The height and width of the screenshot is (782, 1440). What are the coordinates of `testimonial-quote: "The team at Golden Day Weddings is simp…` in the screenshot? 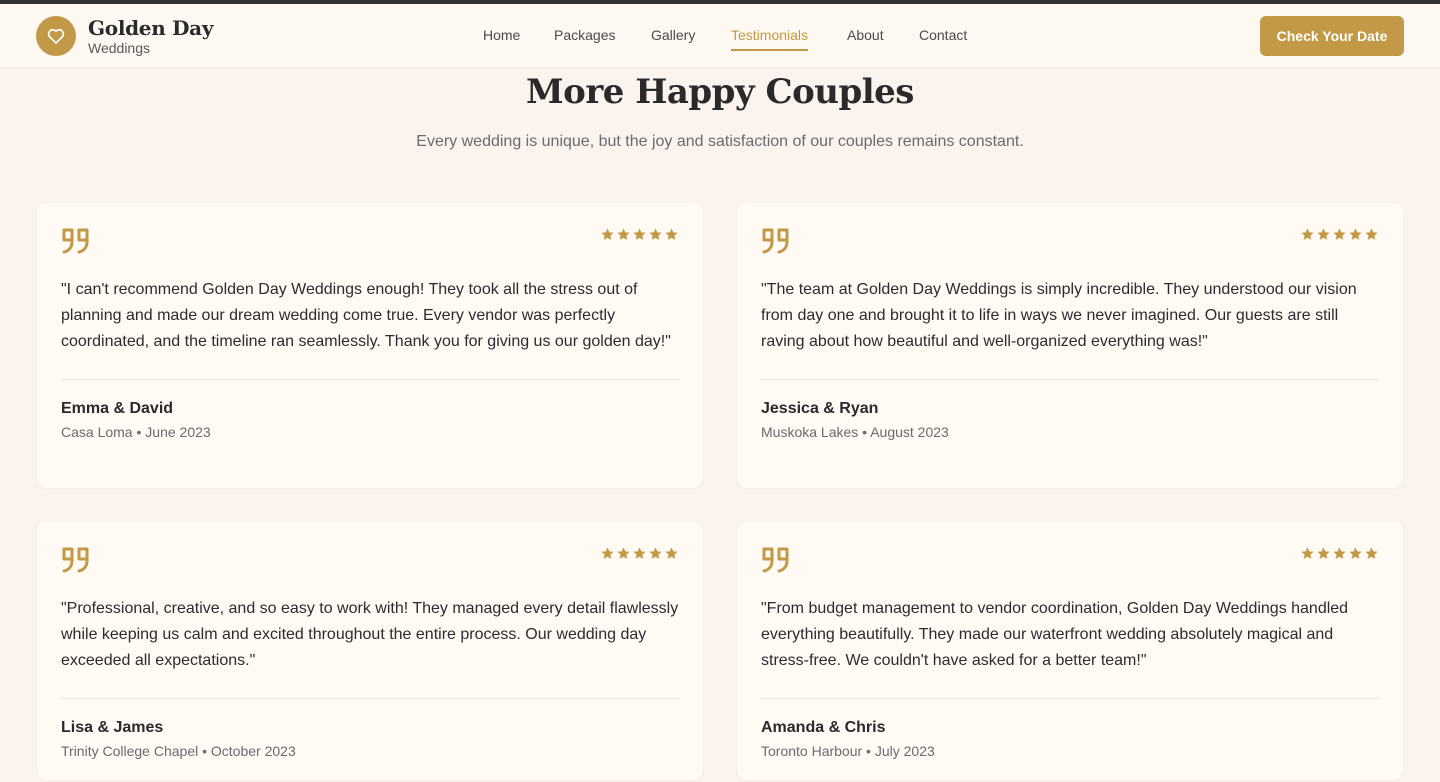 It's located at (1059, 315).